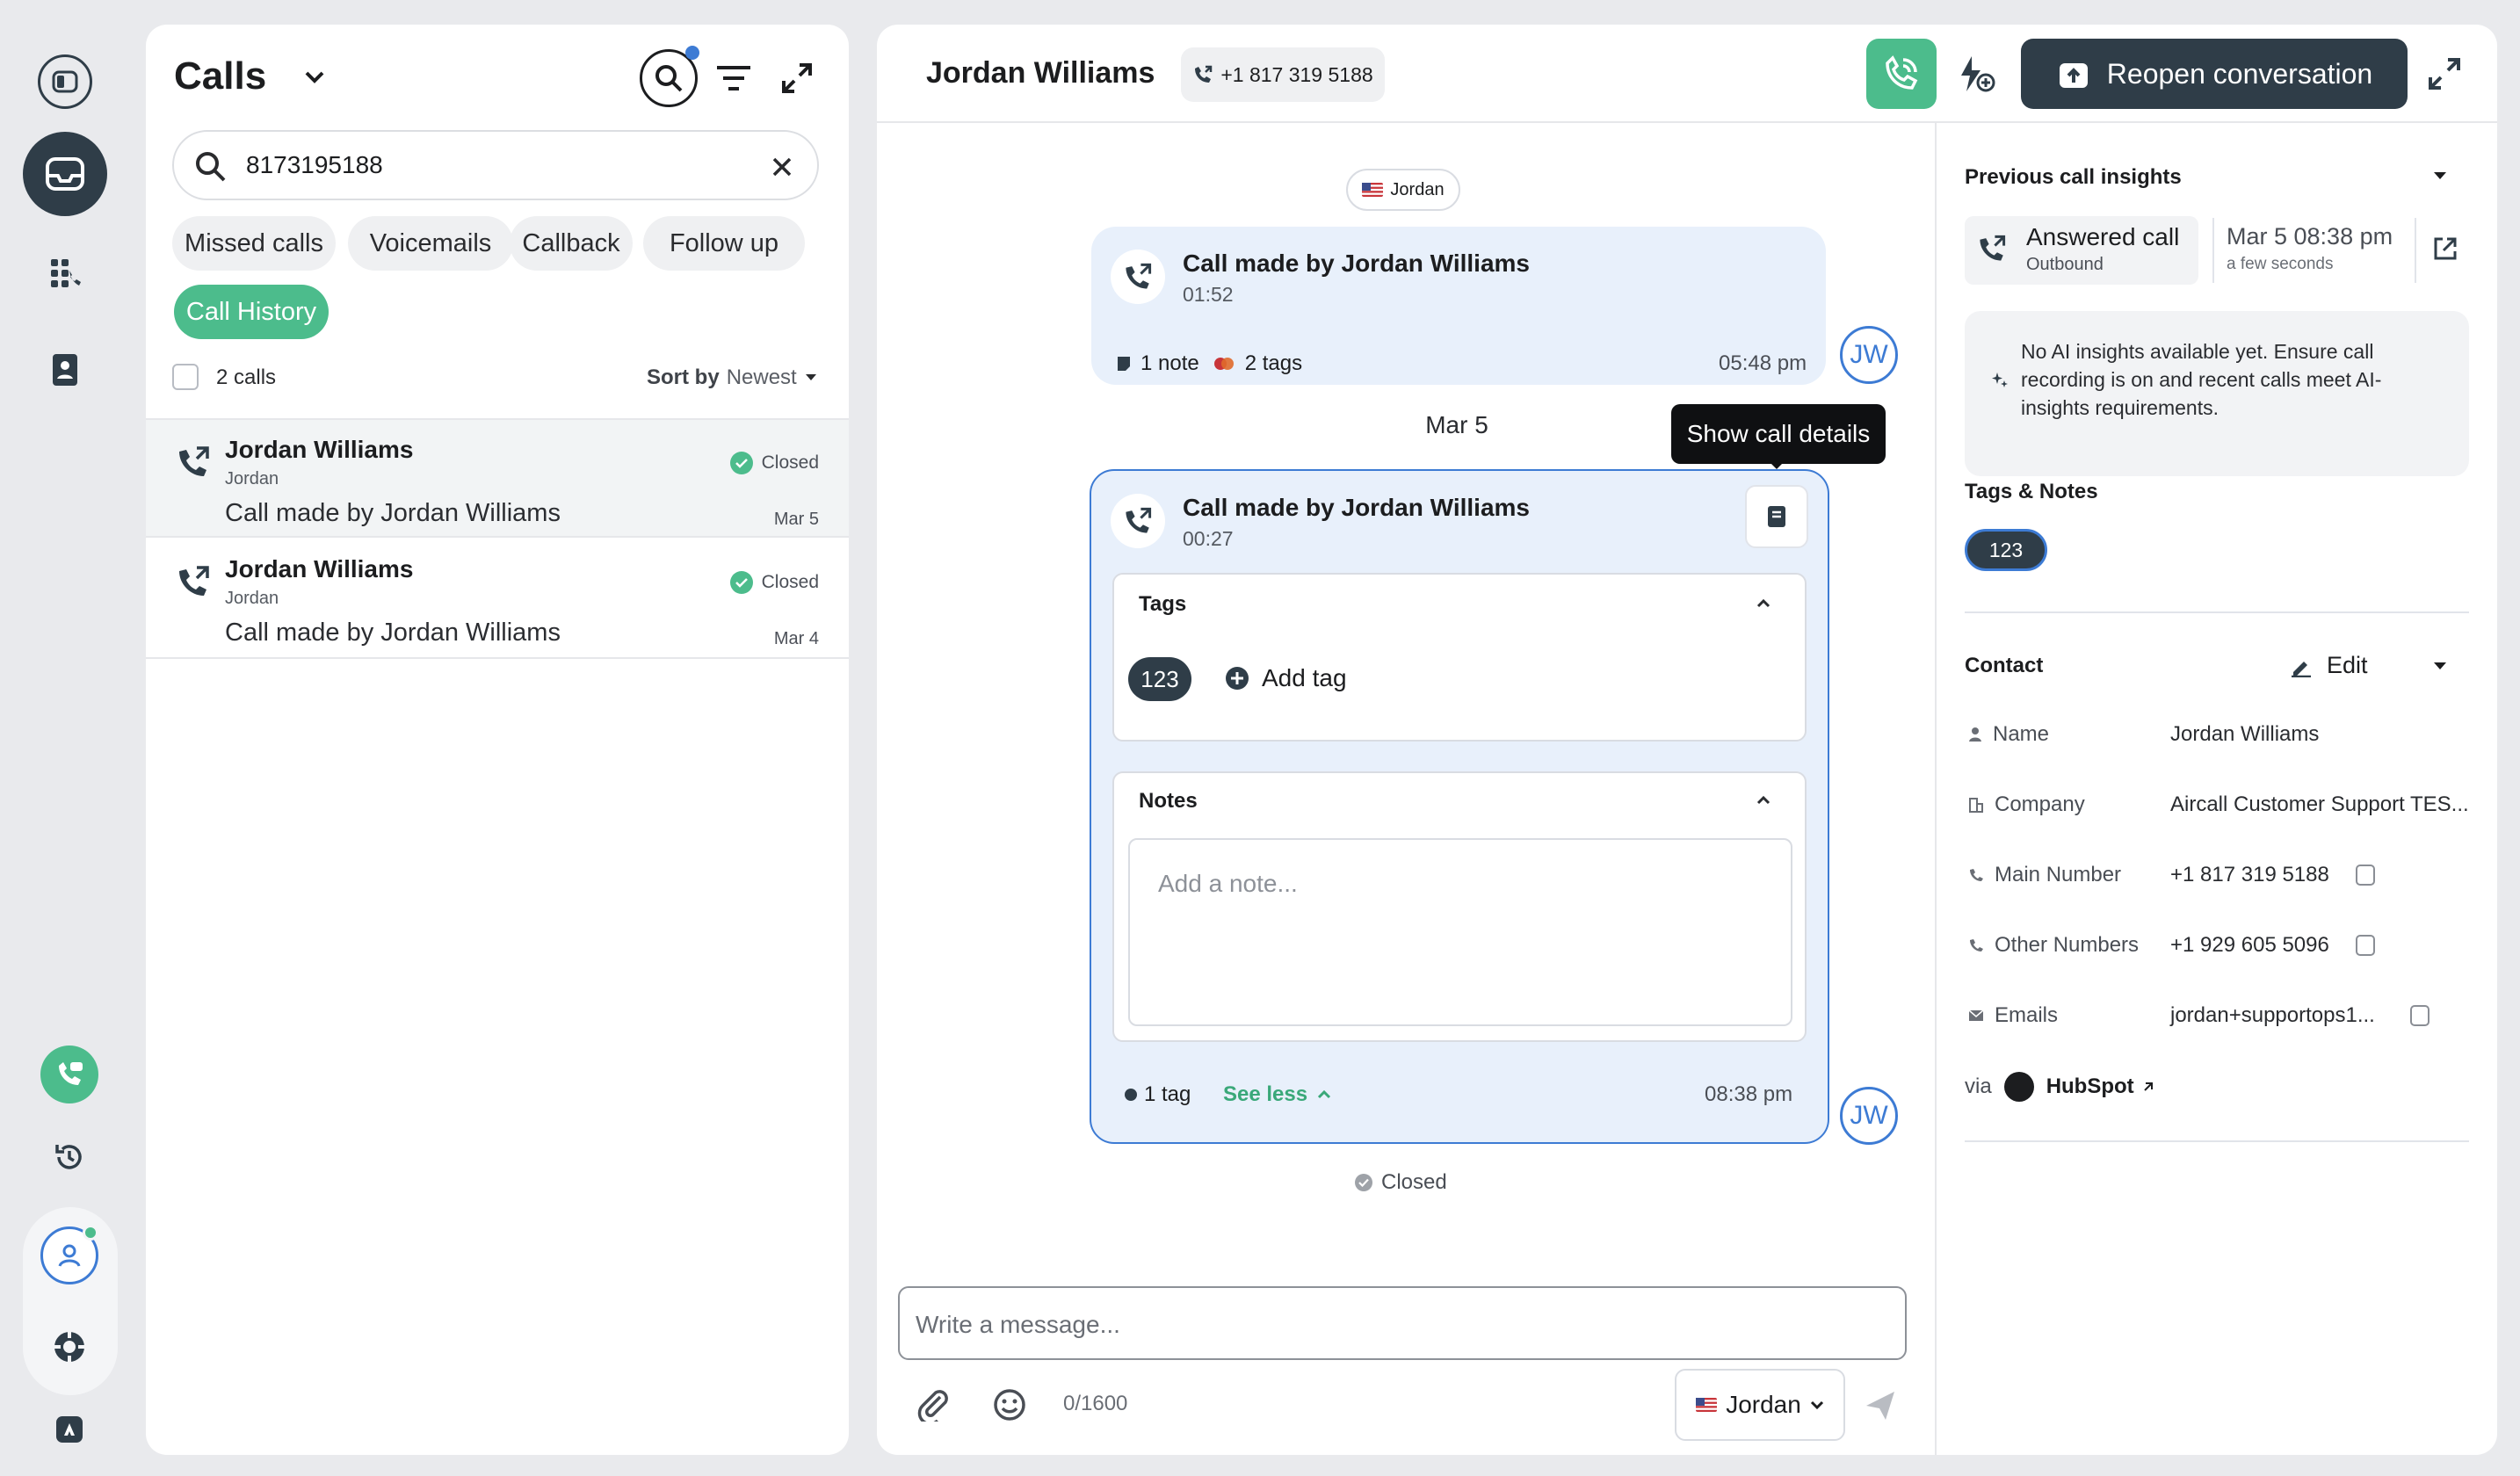 Image resolution: width=2520 pixels, height=1476 pixels. What do you see at coordinates (1403, 190) in the screenshot?
I see `line-tag: Jordan` at bounding box center [1403, 190].